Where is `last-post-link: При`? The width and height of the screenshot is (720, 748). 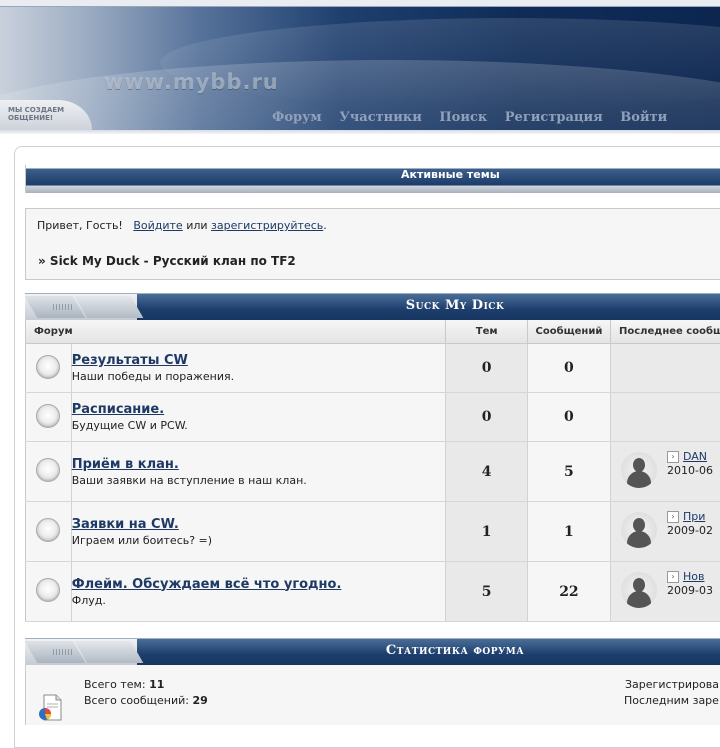 last-post-link: При is located at coordinates (694, 516).